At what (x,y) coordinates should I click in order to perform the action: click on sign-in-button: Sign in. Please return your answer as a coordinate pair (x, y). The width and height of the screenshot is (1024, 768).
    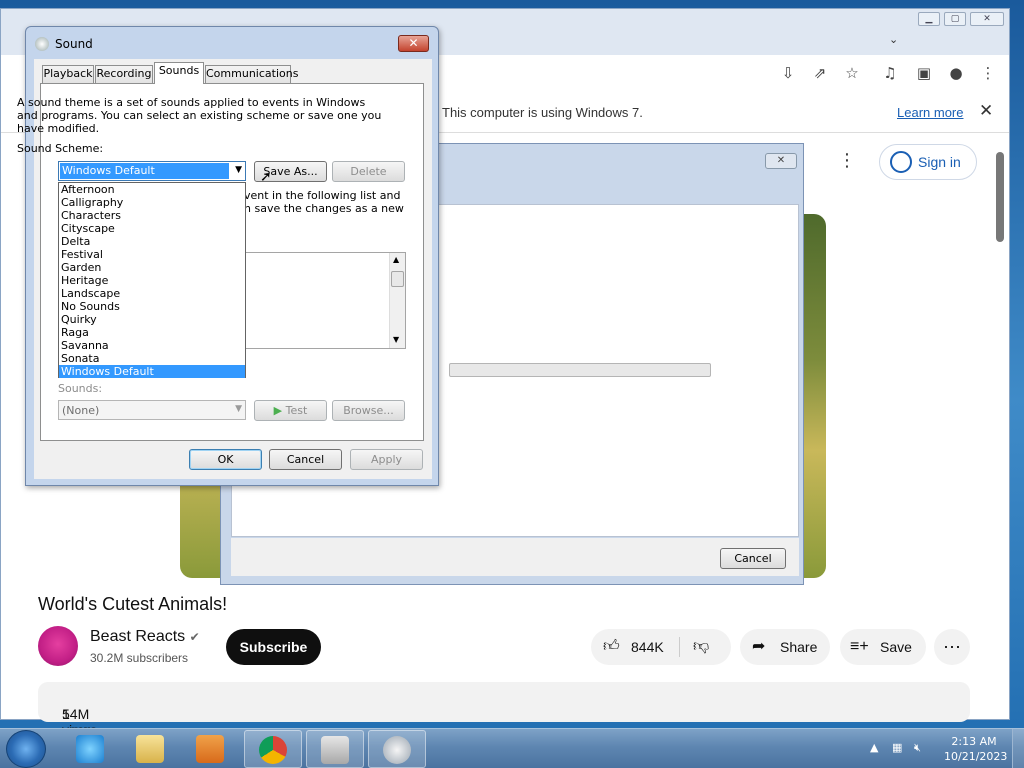
    Looking at the image, I should click on (928, 162).